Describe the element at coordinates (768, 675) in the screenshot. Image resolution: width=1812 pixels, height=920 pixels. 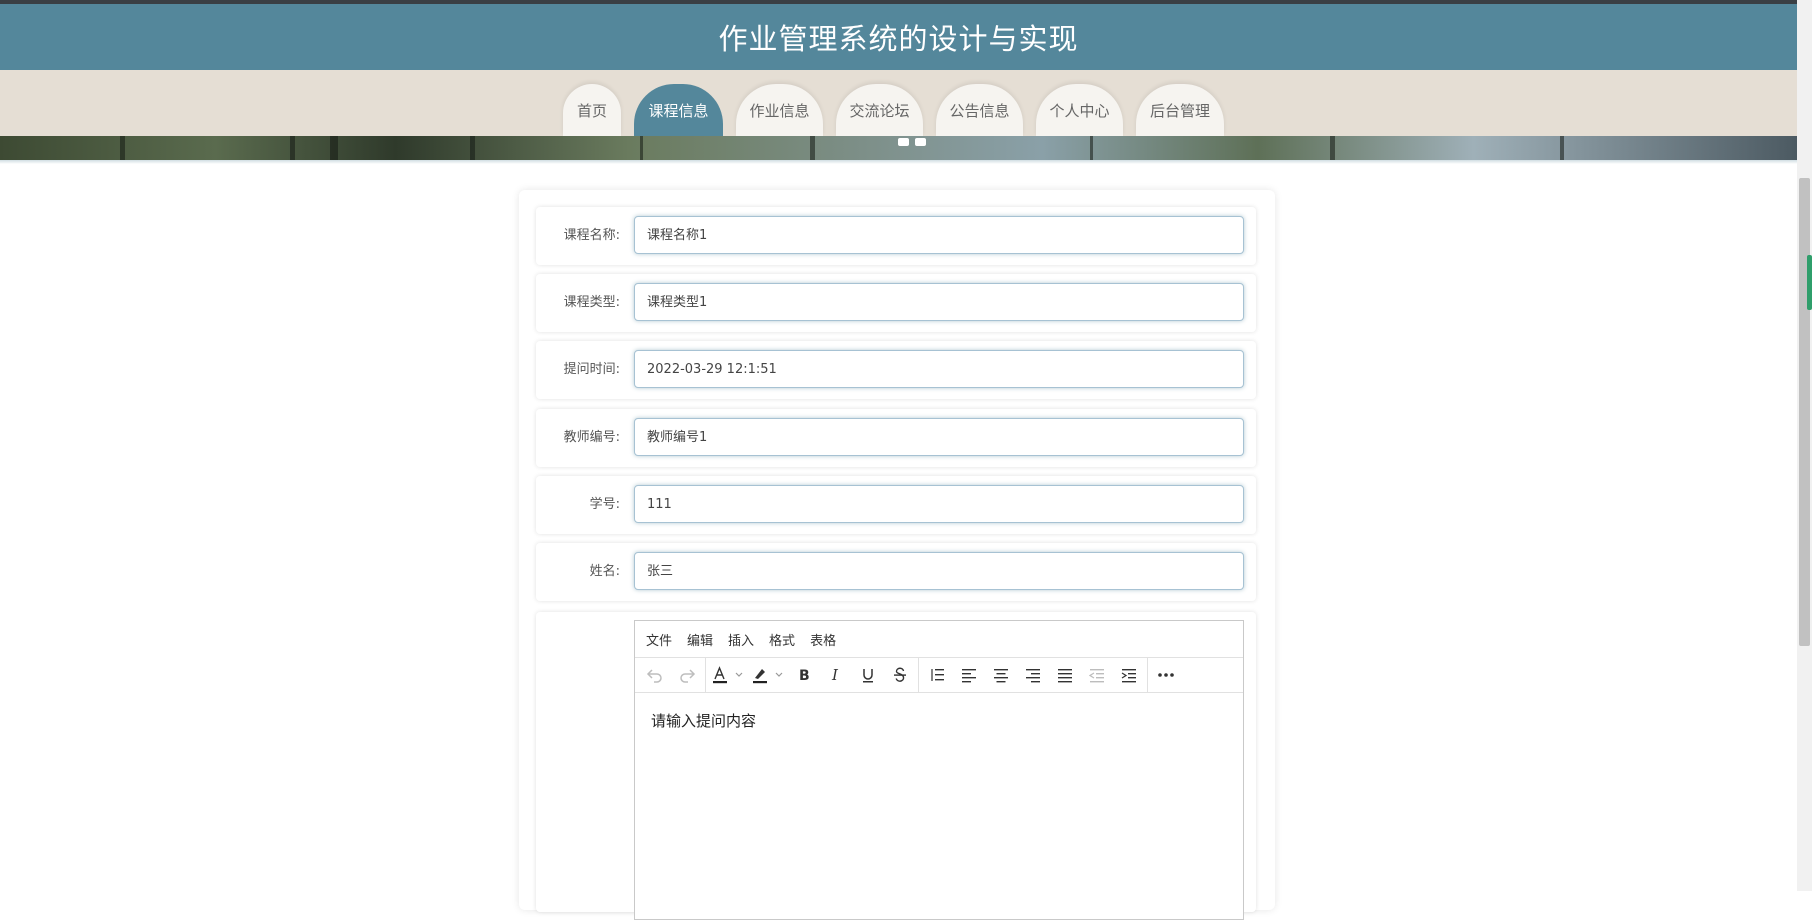
I see `highlight-color-icon` at that location.